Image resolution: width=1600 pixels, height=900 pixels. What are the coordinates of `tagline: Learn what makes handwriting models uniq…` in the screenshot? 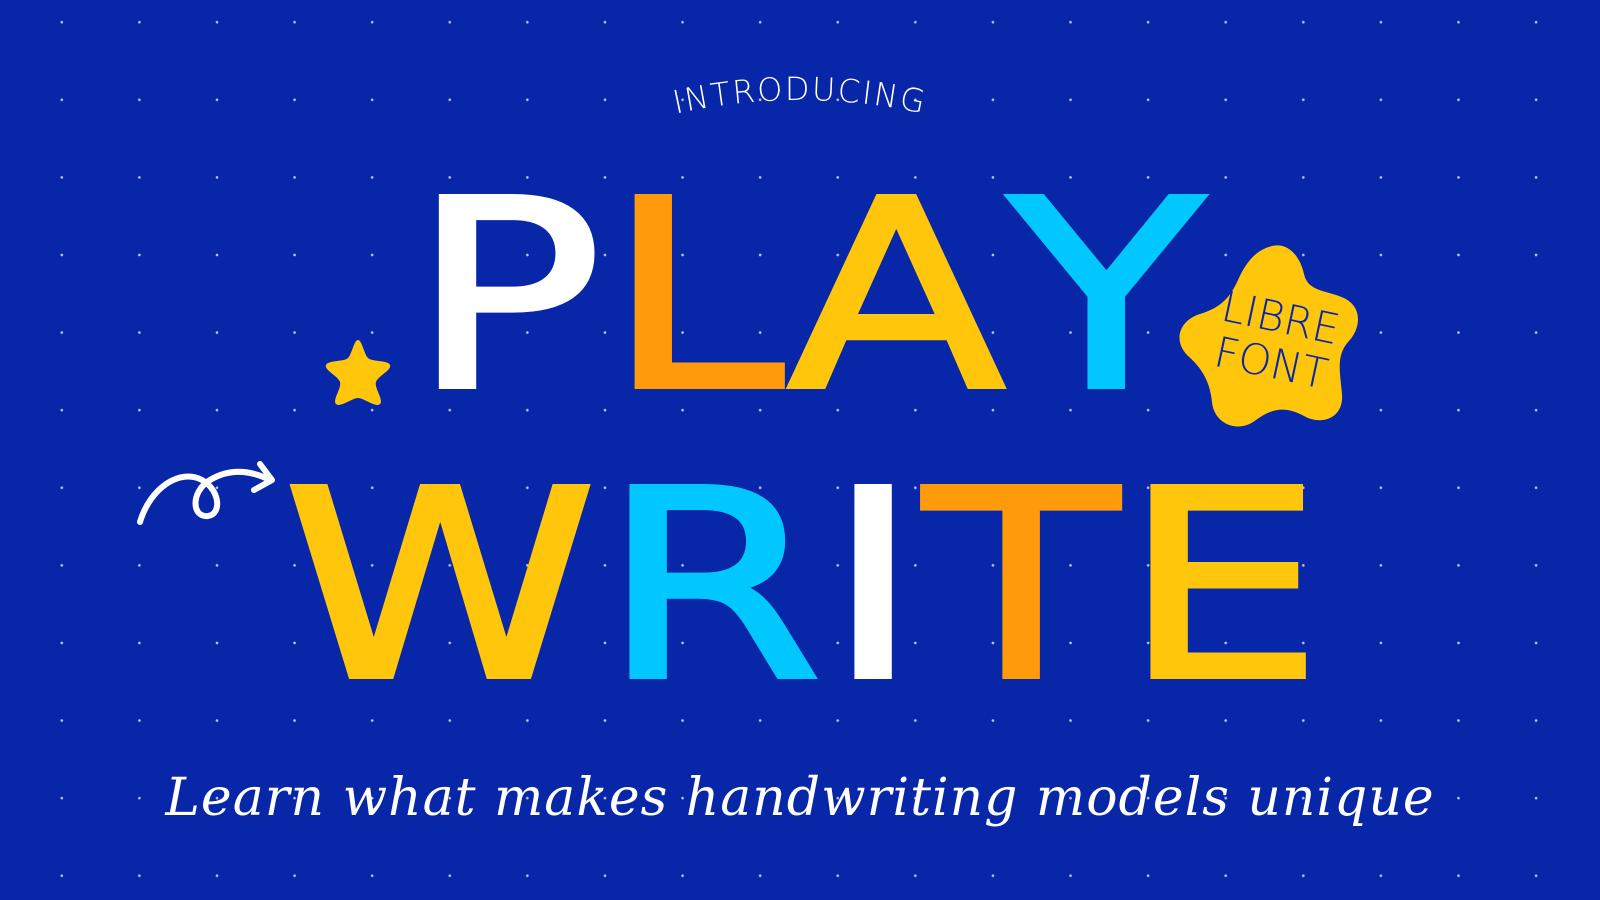 It's located at (800, 798).